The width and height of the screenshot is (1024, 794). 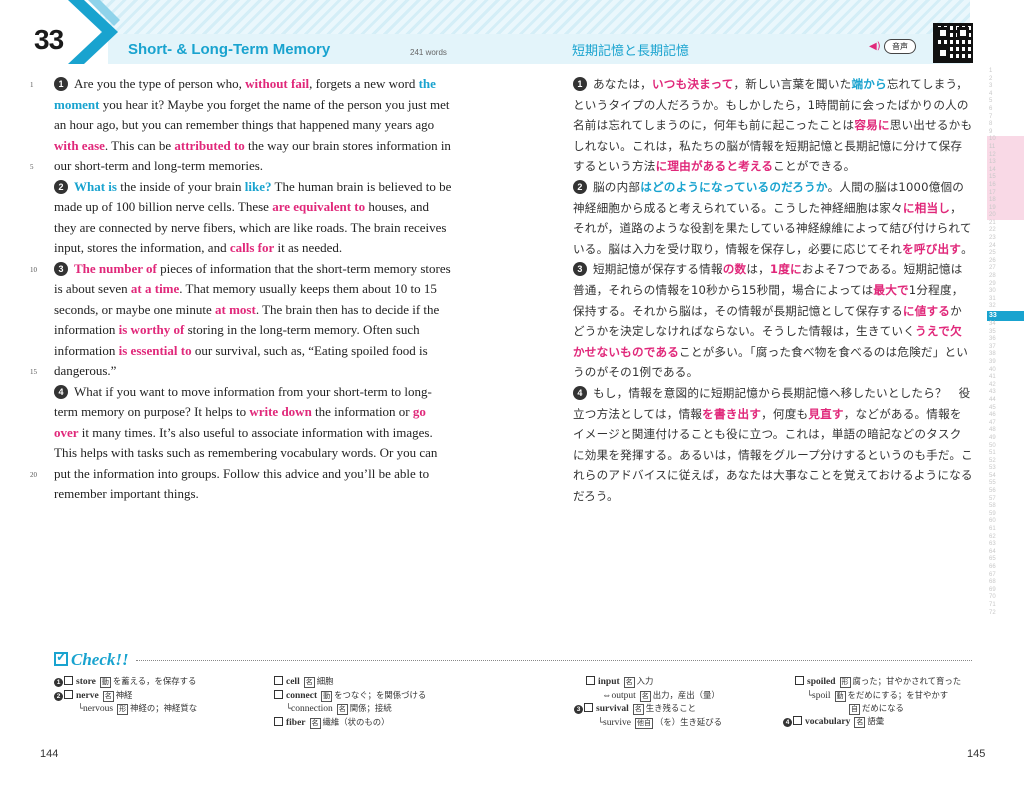 I want to click on audio-button: 音声, so click(x=900, y=46).